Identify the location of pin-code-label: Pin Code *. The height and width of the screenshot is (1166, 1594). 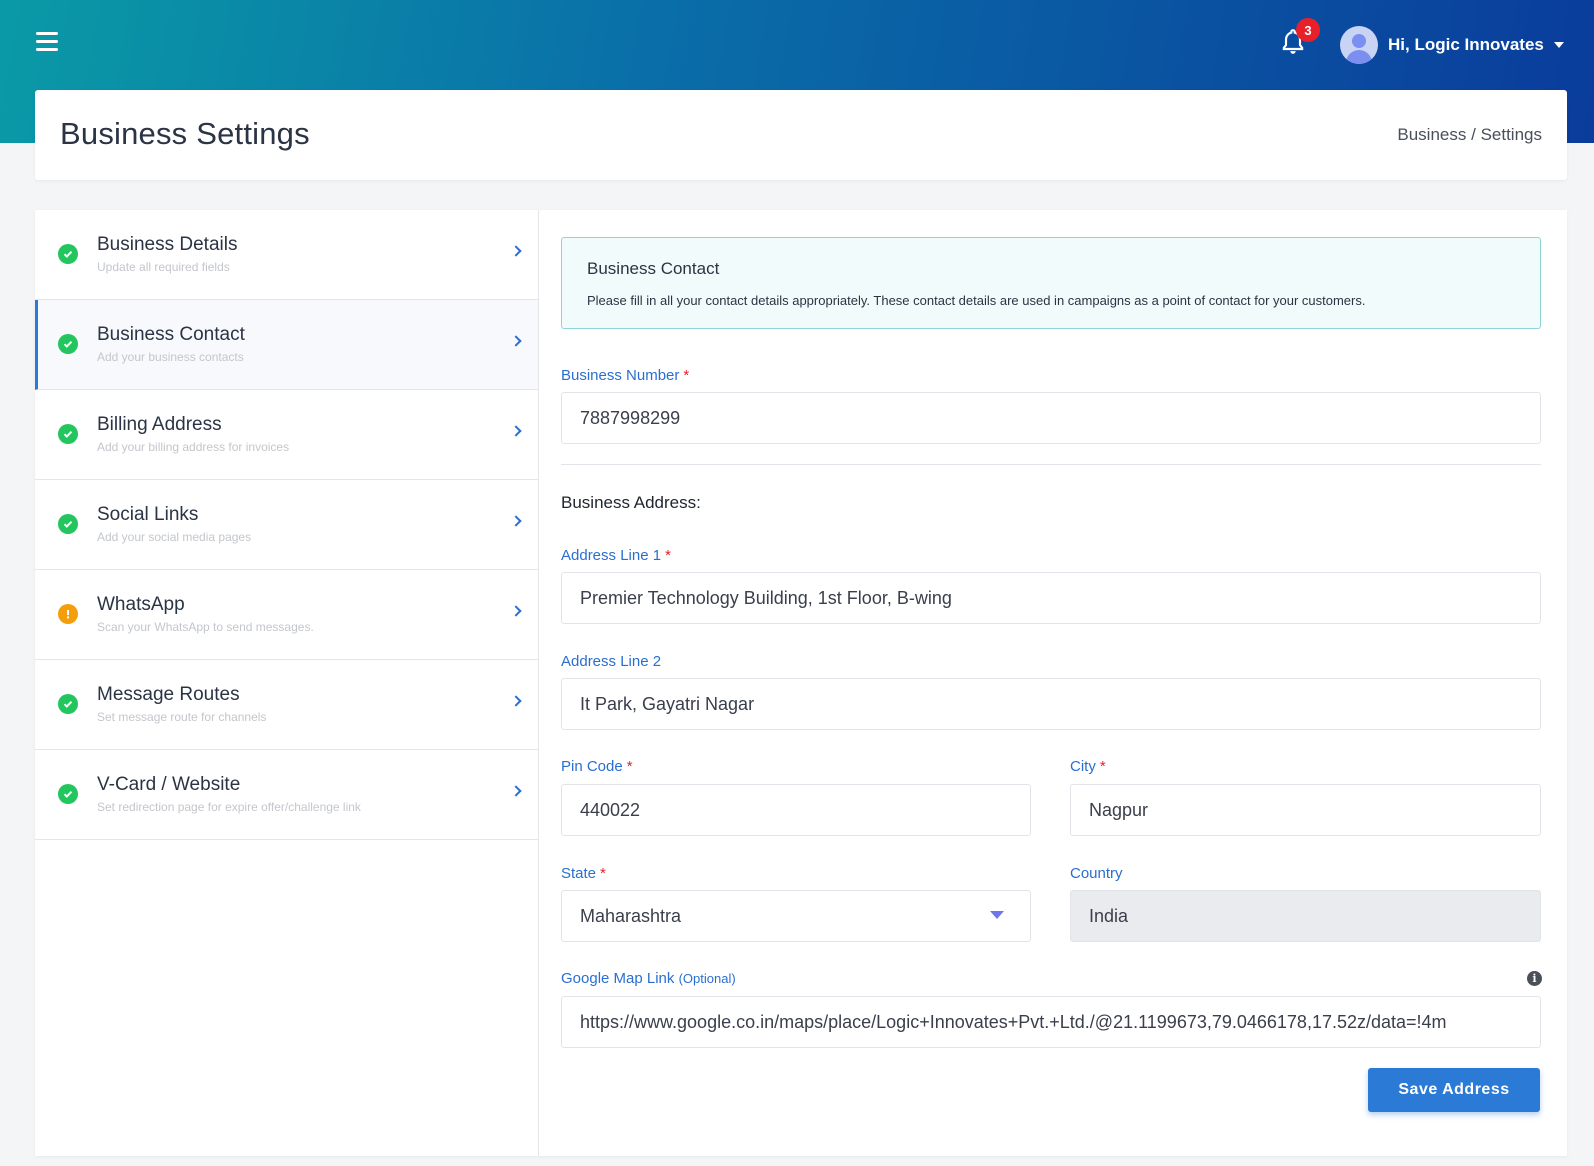
(597, 766).